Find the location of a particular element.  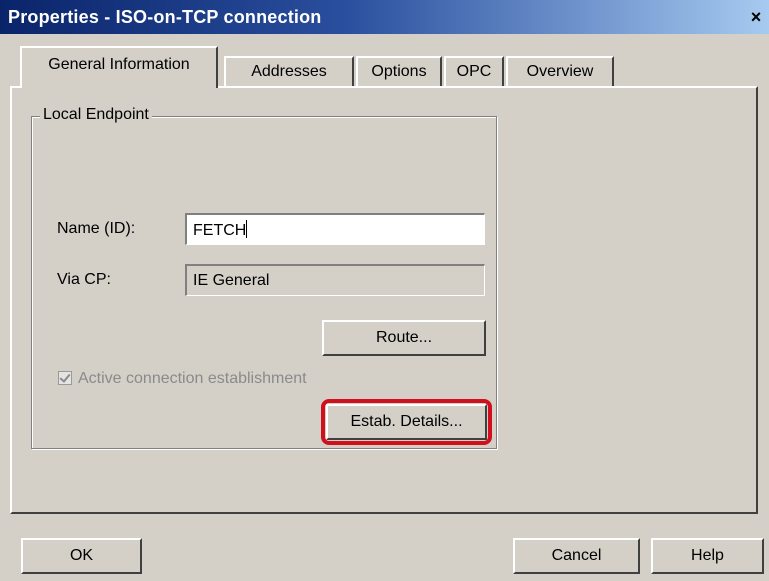

name-id-value: FETCH is located at coordinates (220, 230).